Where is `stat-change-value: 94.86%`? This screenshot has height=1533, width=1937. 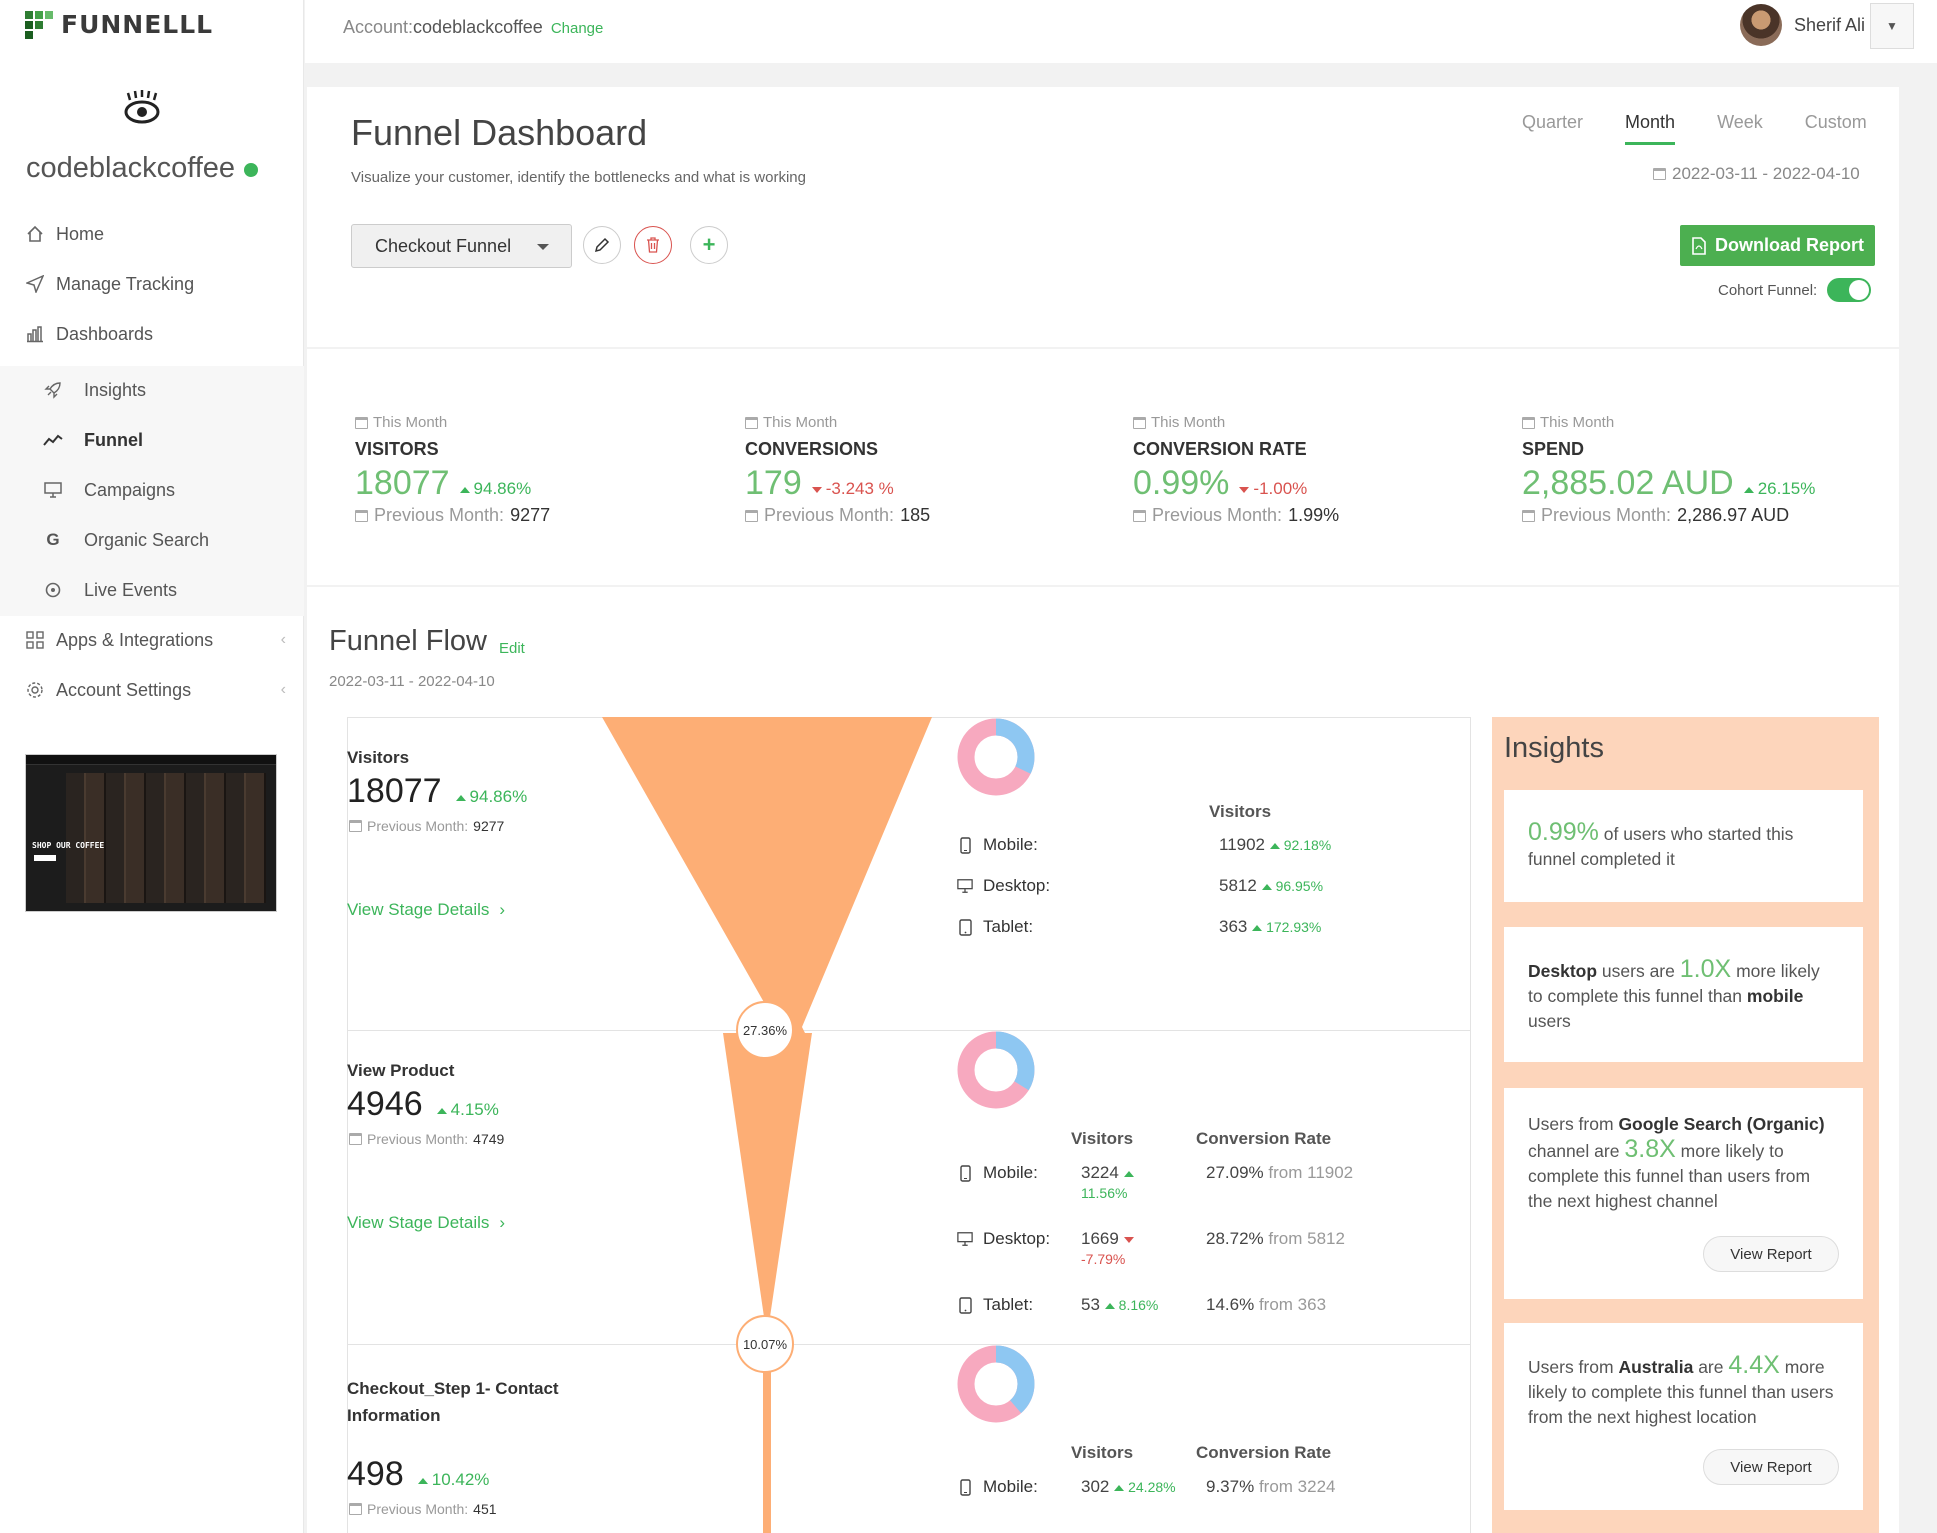 stat-change-value: 94.86% is located at coordinates (502, 488).